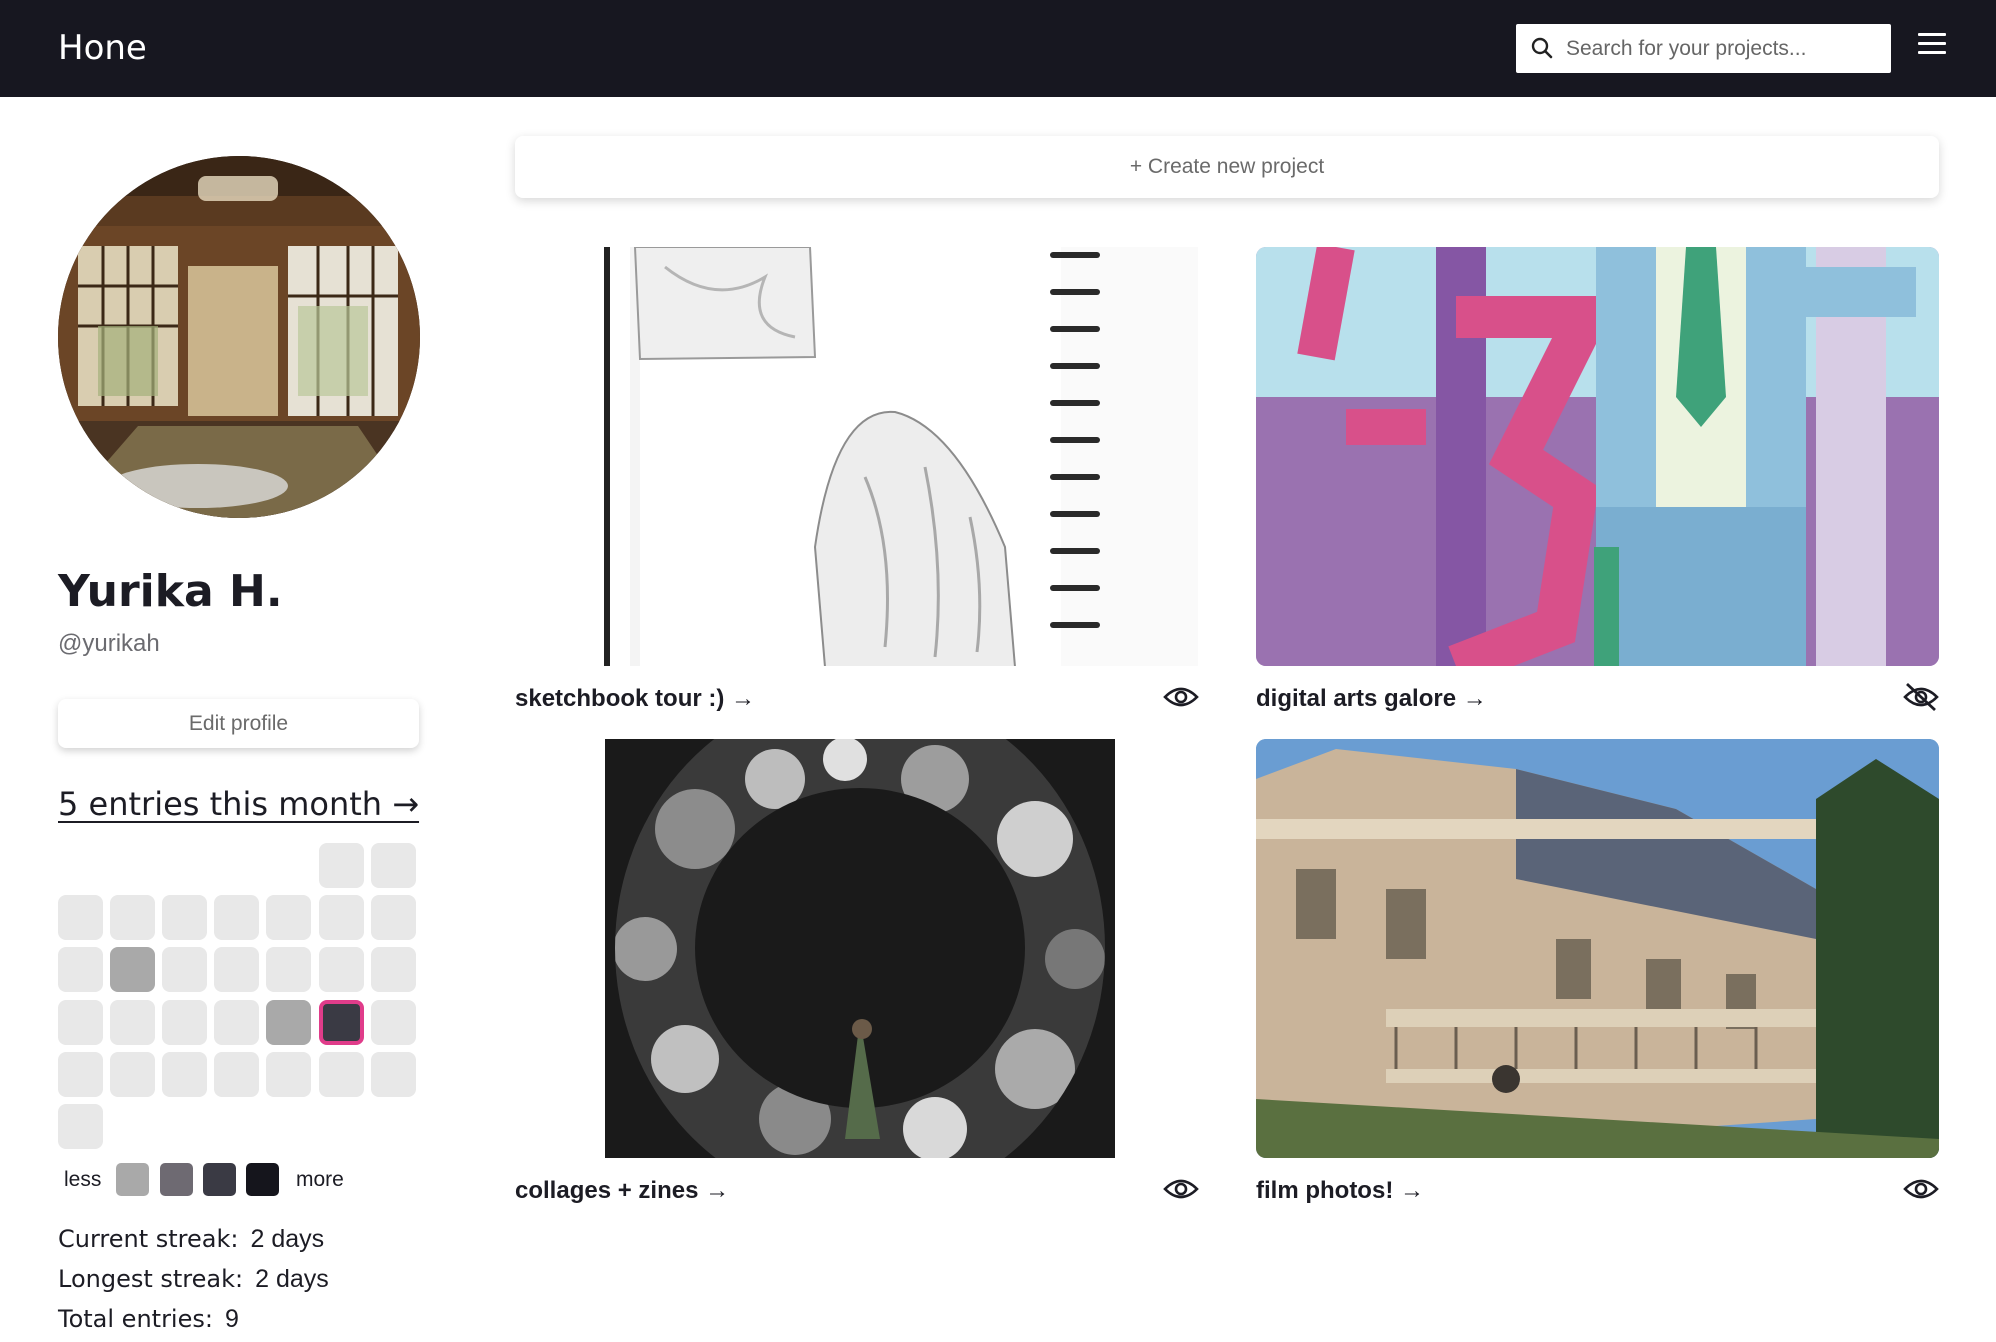  What do you see at coordinates (341, 1022) in the screenshot?
I see `calendar-day-today` at bounding box center [341, 1022].